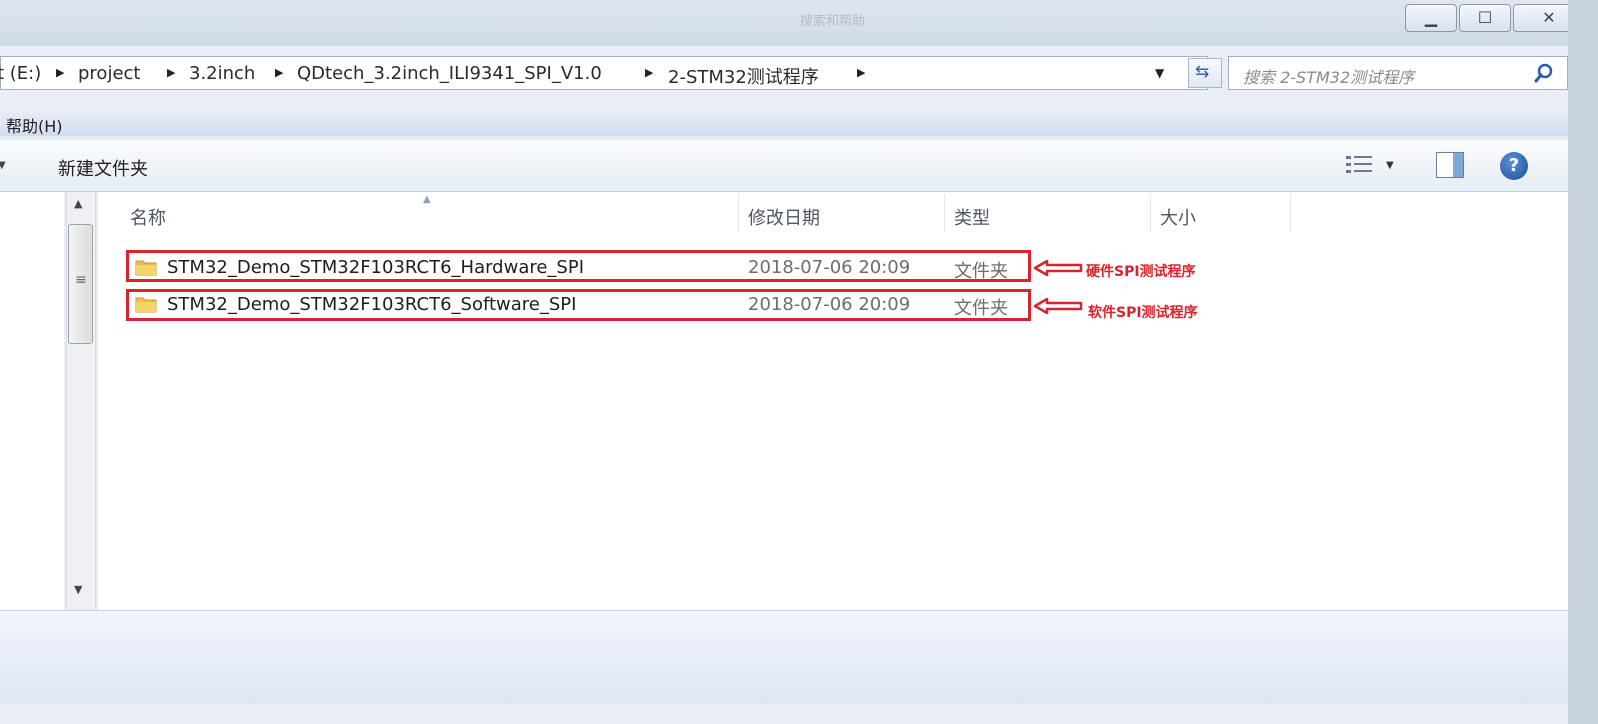 This screenshot has height=724, width=1598. What do you see at coordinates (1141, 272) in the screenshot?
I see `annotation-hardware: 硬件SPI测试程序` at bounding box center [1141, 272].